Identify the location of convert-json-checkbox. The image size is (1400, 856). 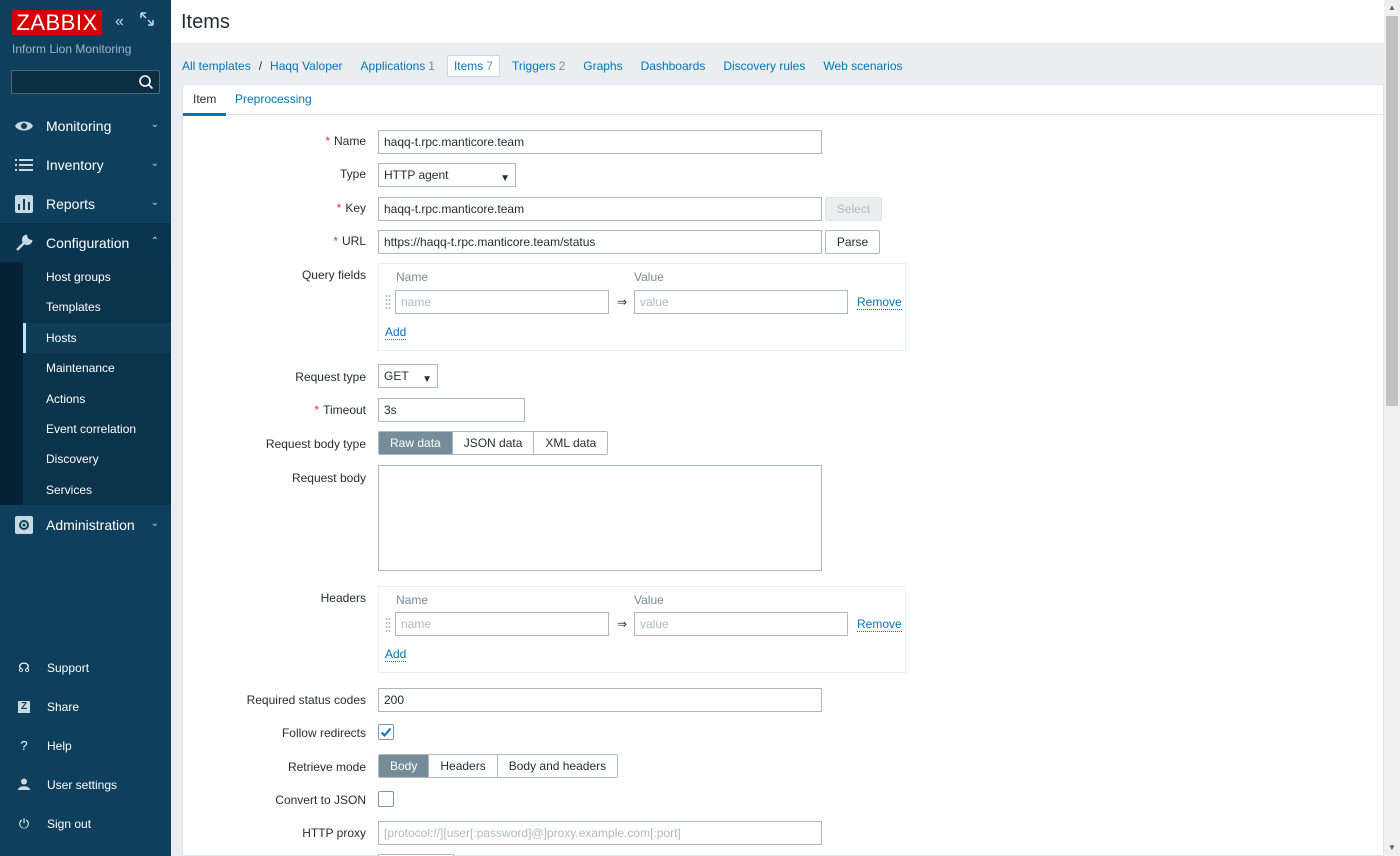
(386, 799).